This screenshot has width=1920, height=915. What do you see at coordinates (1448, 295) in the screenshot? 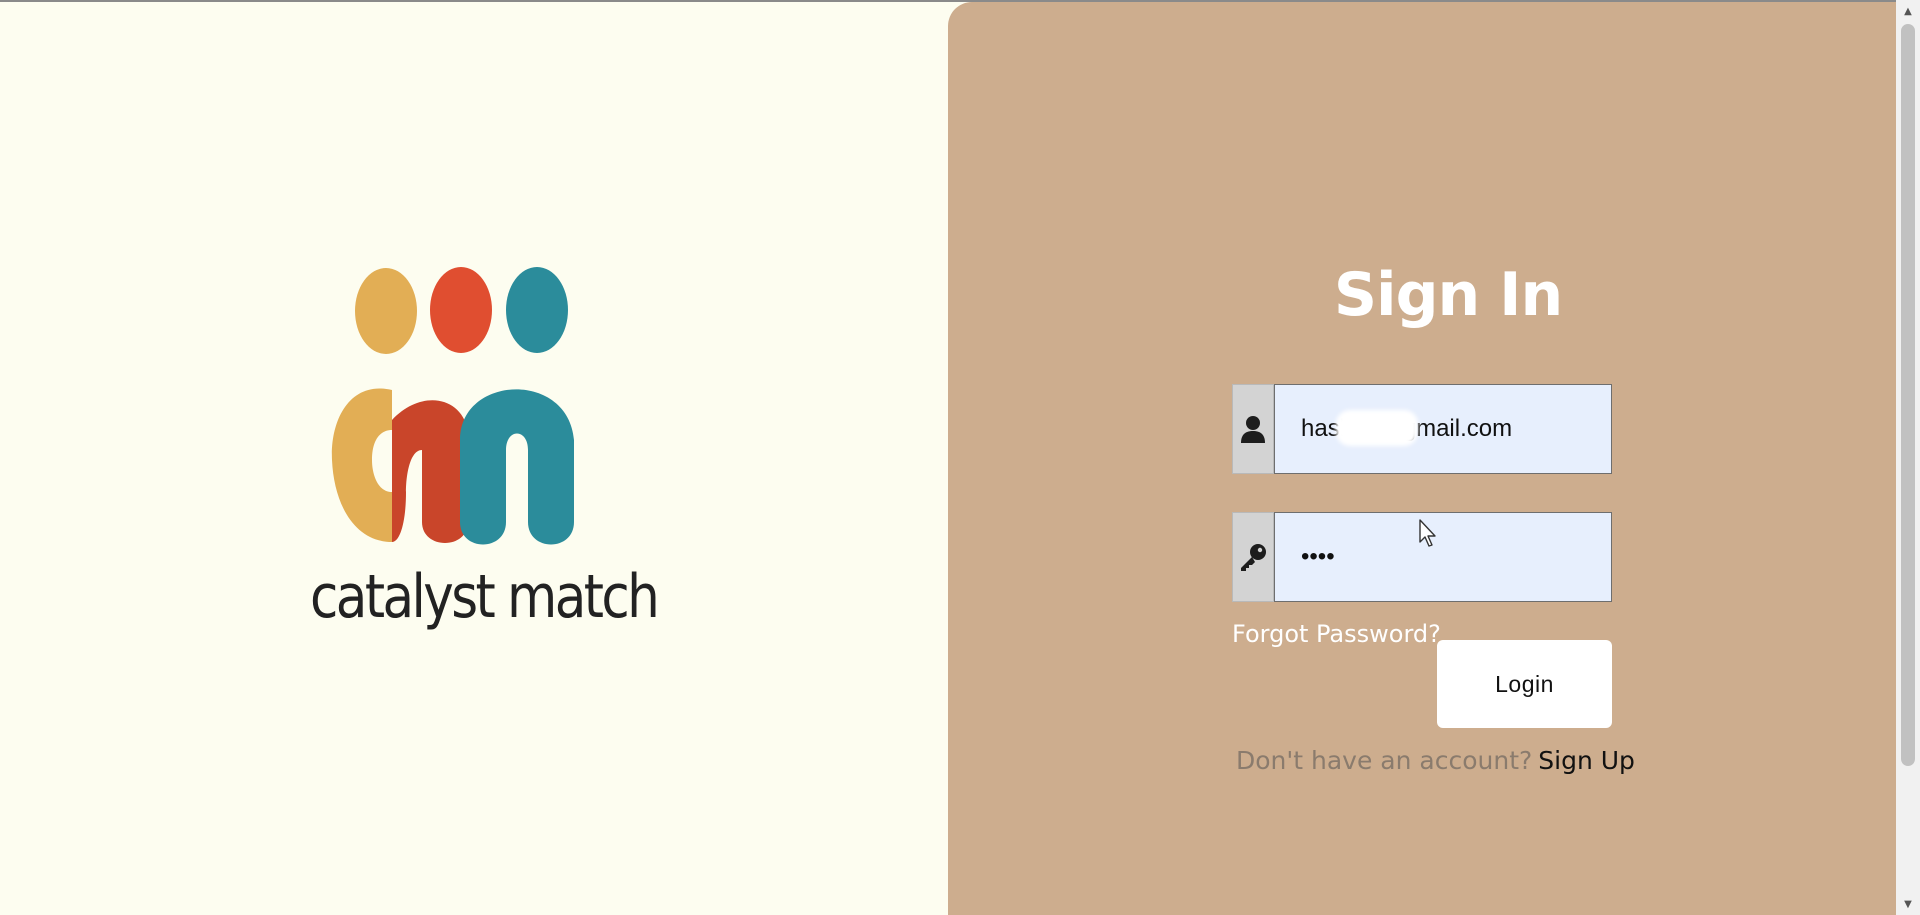
I see `page-title: Sign In` at bounding box center [1448, 295].